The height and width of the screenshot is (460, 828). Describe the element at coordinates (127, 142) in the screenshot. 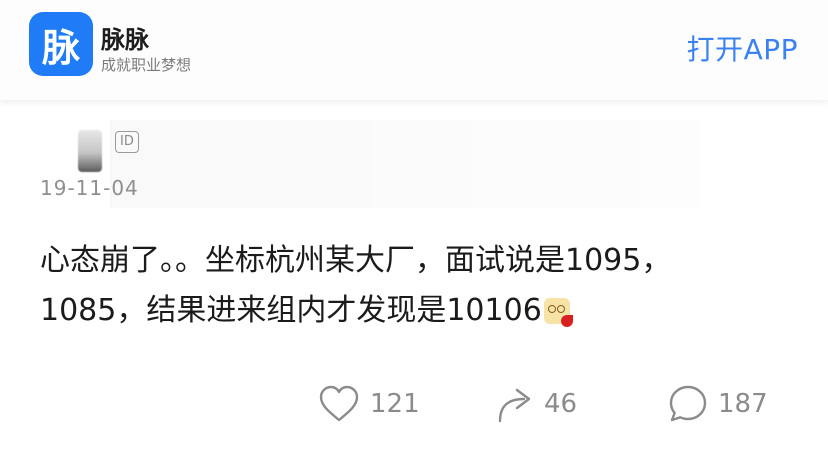

I see `id-badge: ID` at that location.